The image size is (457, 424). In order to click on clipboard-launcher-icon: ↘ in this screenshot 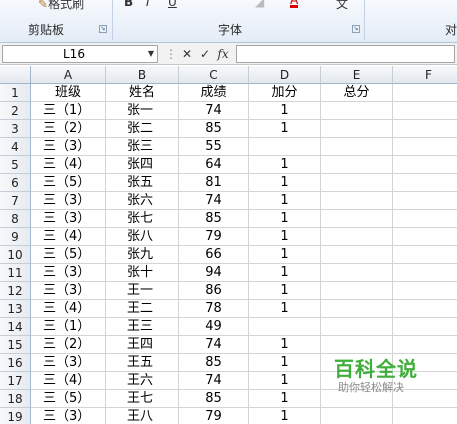, I will do `click(103, 29)`.